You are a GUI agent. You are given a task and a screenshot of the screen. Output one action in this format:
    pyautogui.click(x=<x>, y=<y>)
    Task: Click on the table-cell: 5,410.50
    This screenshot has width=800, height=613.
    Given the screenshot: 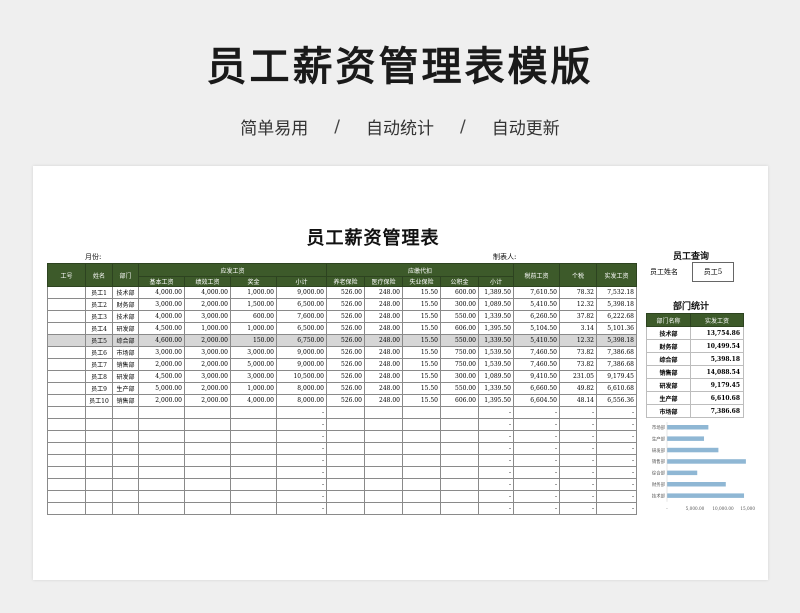 What is the action you would take?
    pyautogui.click(x=536, y=304)
    